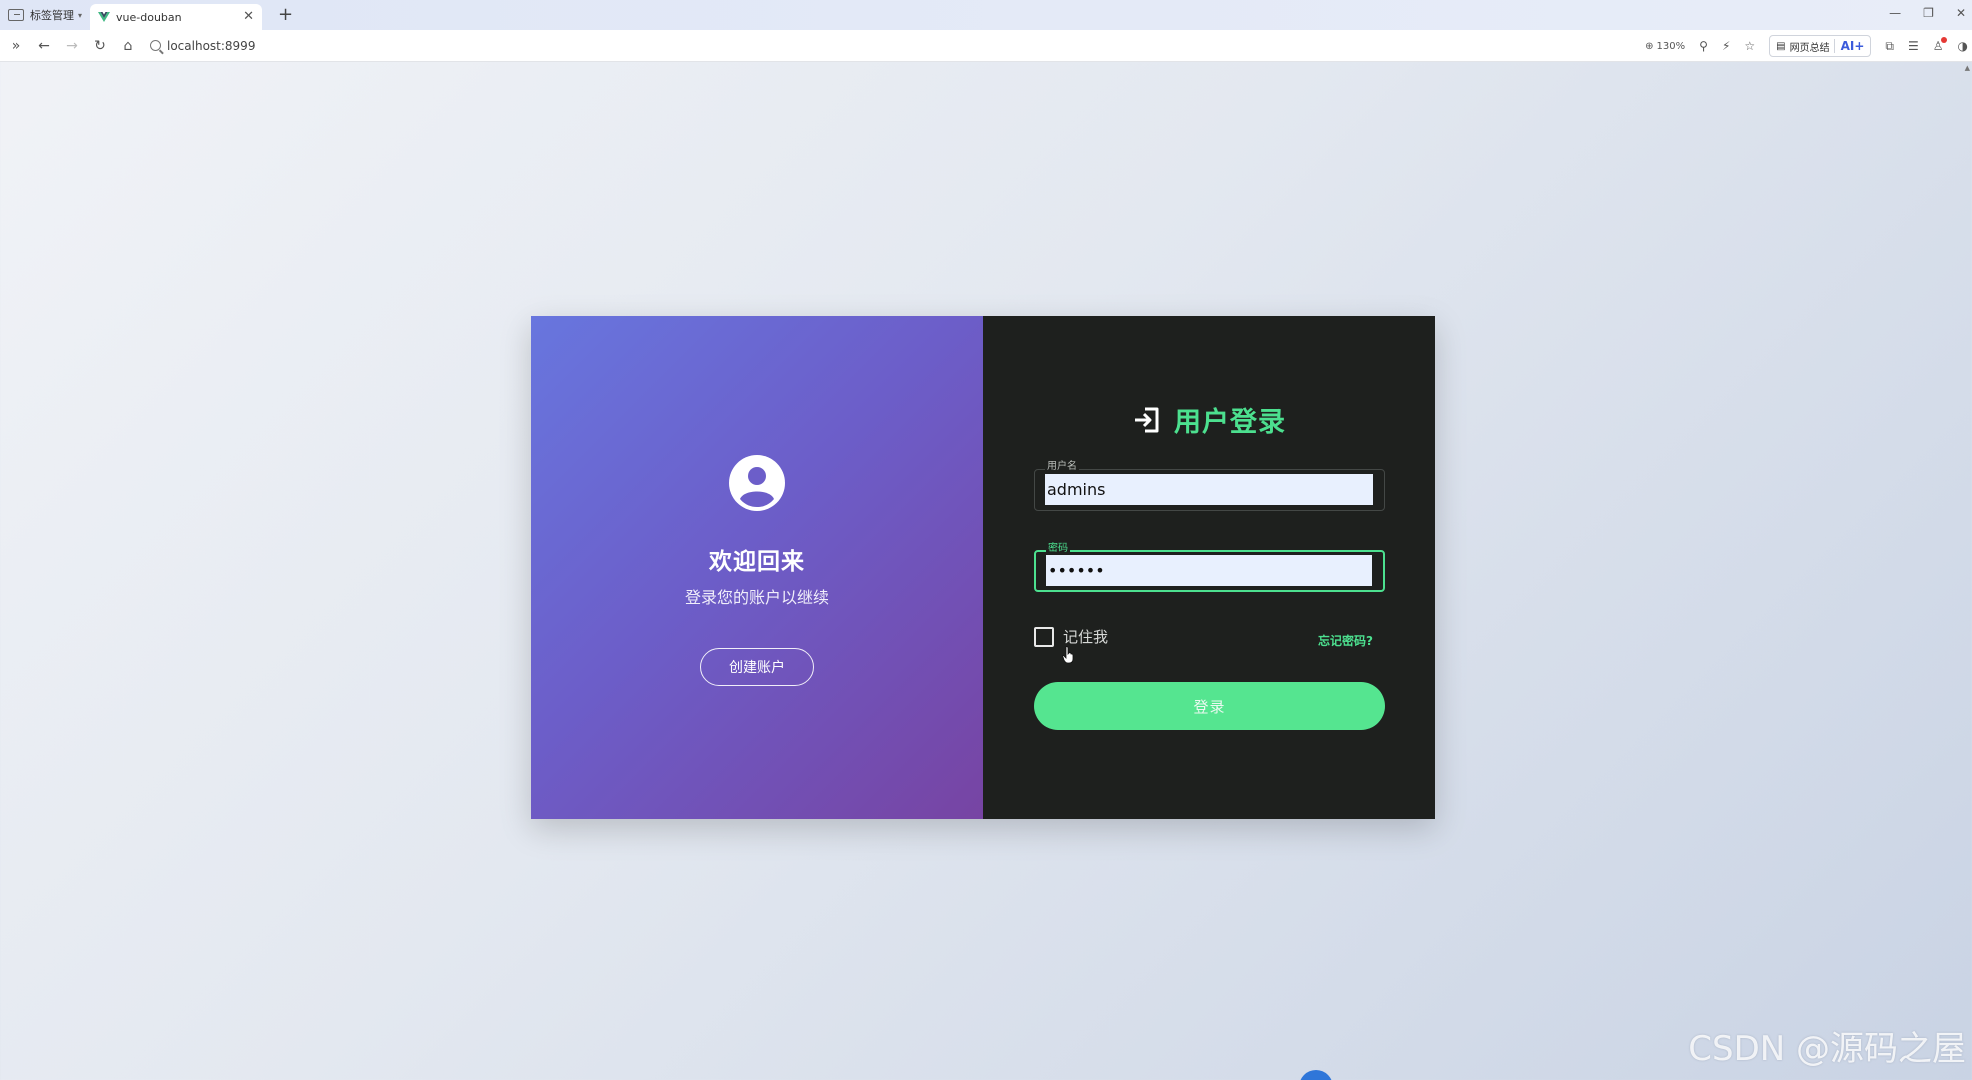  What do you see at coordinates (16, 15) in the screenshot?
I see `tab-manager-icon` at bounding box center [16, 15].